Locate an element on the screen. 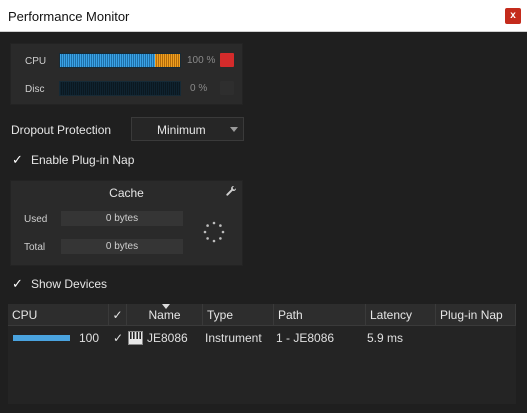  disc-meter is located at coordinates (120, 88).